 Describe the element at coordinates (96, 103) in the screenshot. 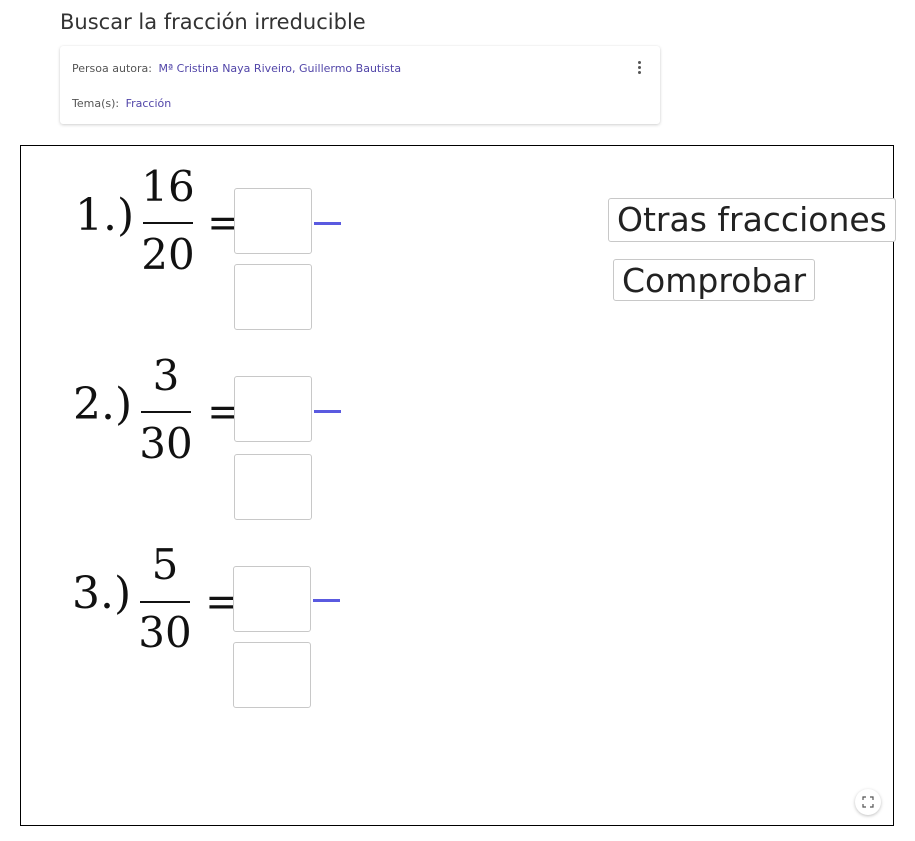

I see `topic-label: Tema(s):` at that location.